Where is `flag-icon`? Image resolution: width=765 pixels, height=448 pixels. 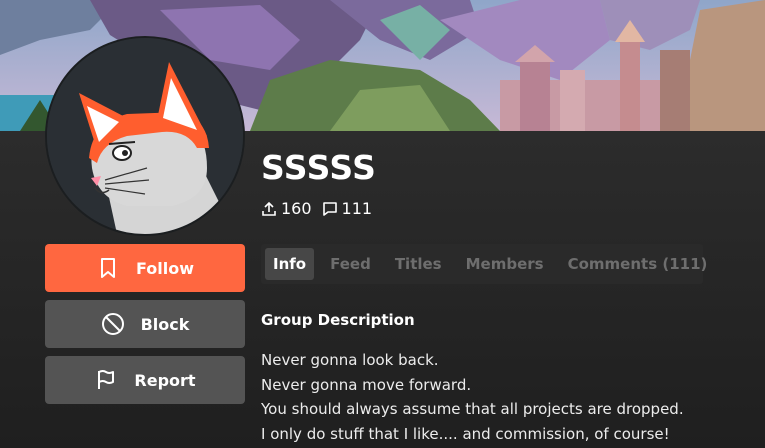 flag-icon is located at coordinates (106, 380).